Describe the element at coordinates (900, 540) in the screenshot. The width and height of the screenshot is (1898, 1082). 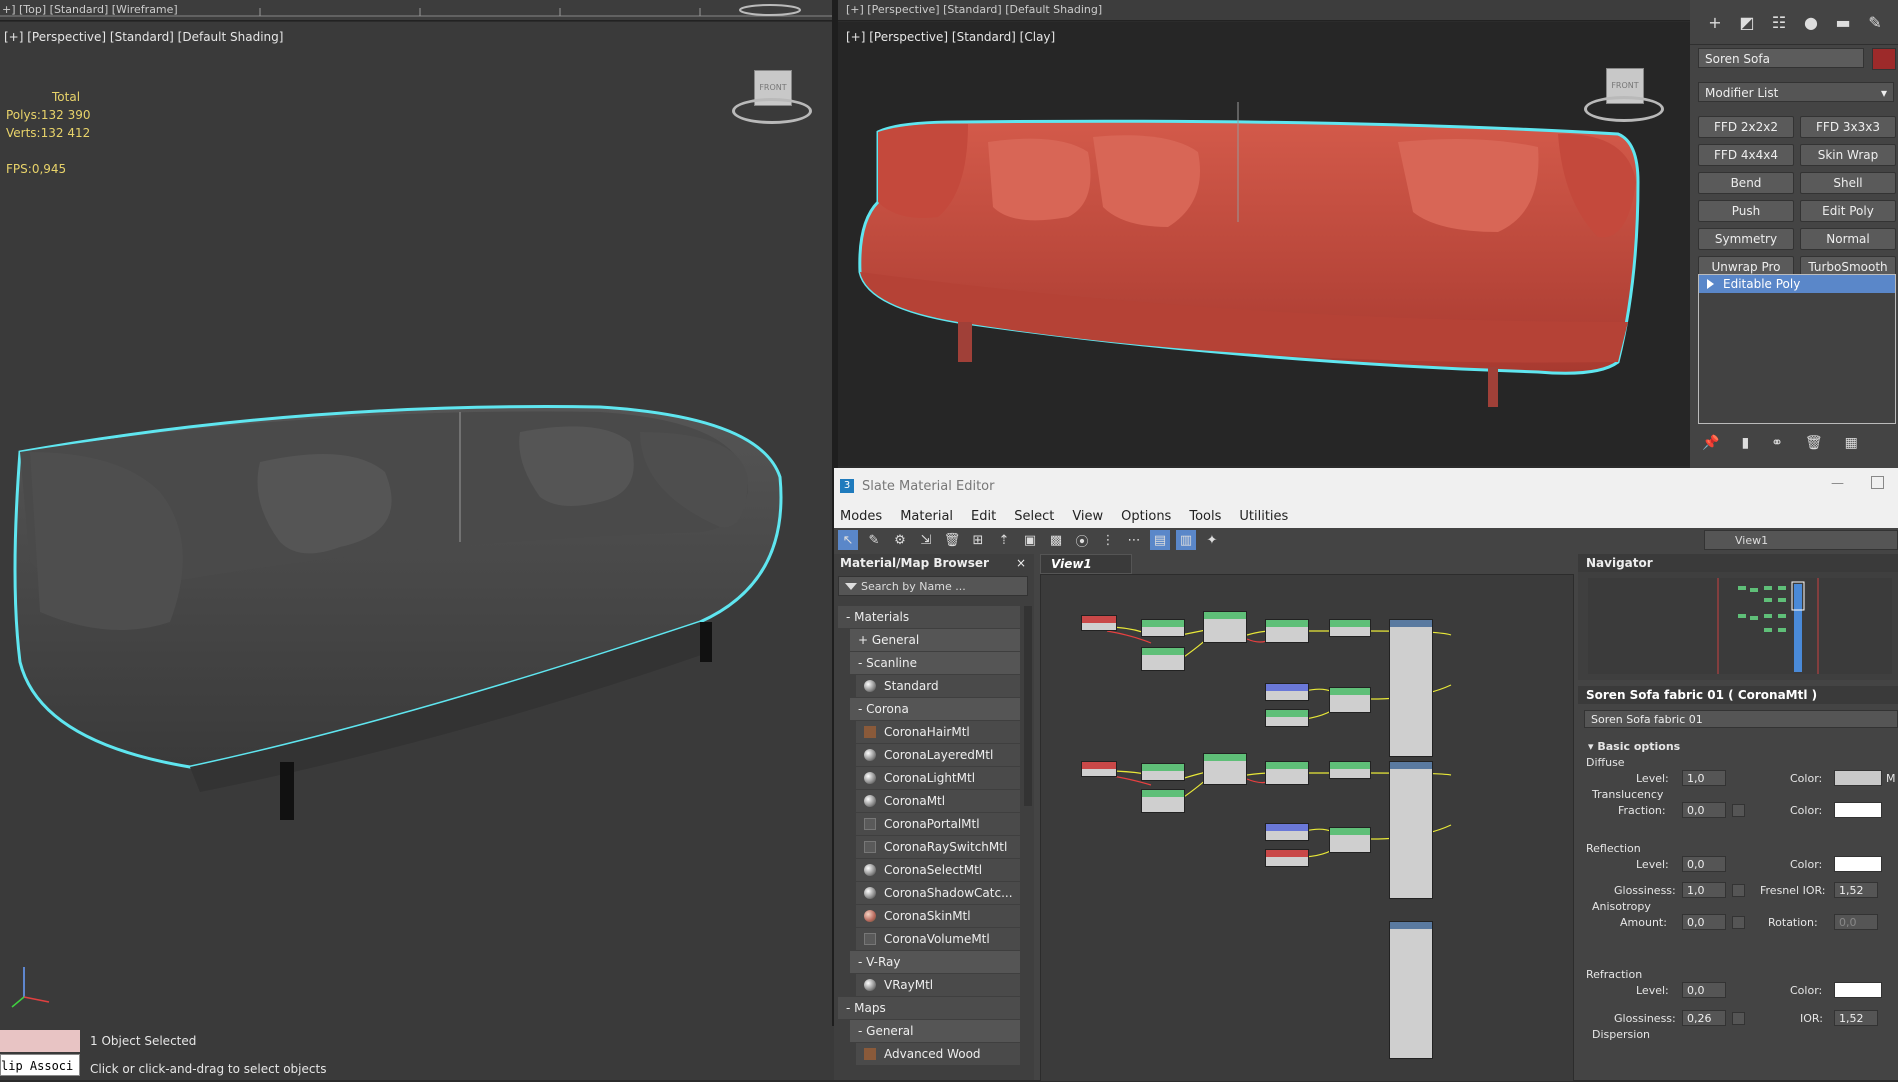
I see `assign-material-icon: ⚙` at that location.